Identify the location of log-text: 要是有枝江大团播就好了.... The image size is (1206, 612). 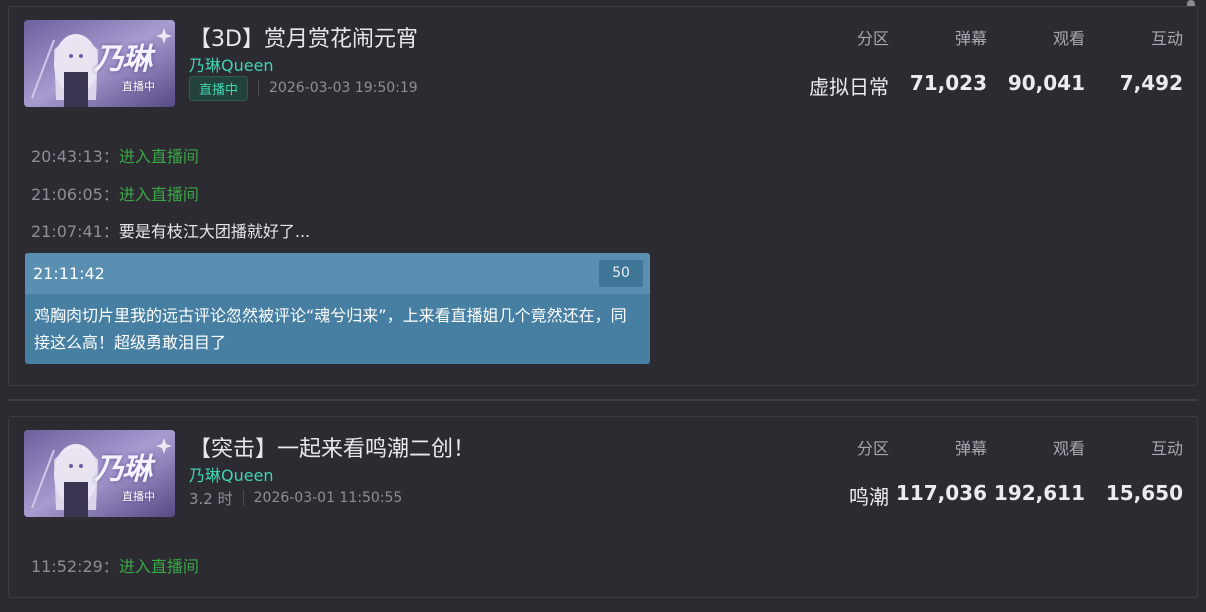
(214, 231).